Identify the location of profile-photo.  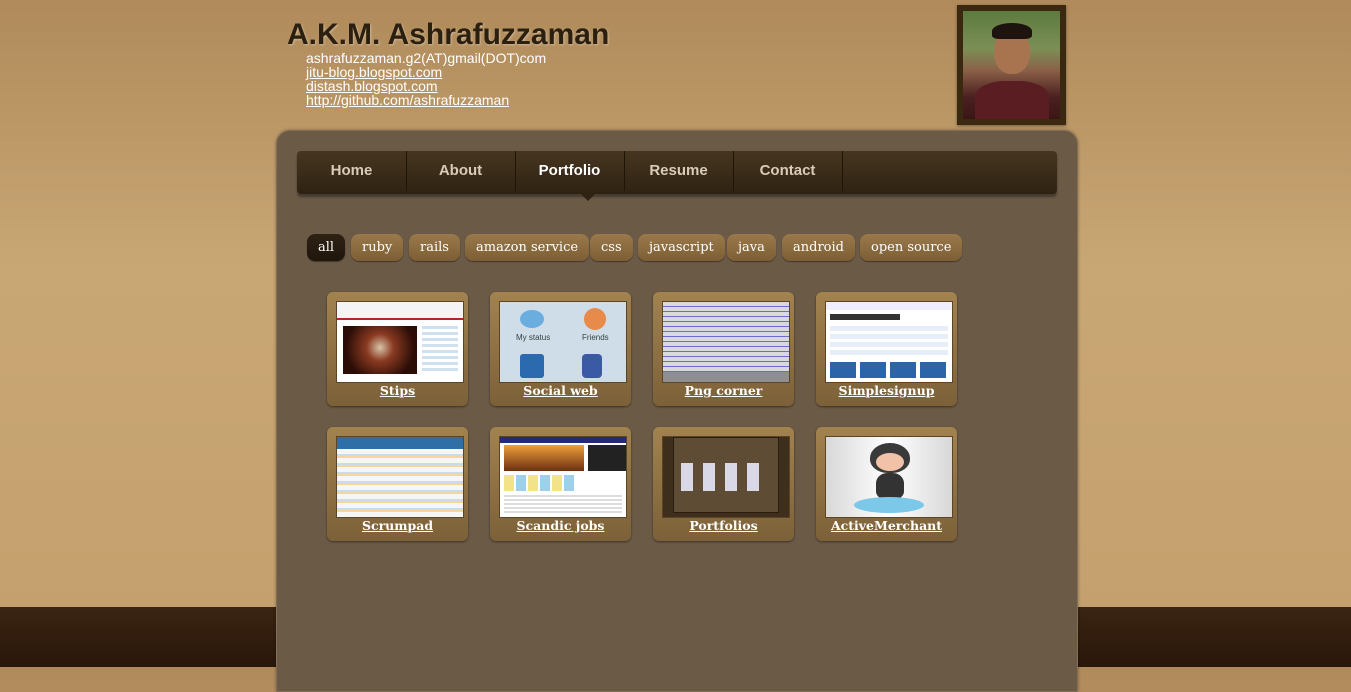
(1011, 65).